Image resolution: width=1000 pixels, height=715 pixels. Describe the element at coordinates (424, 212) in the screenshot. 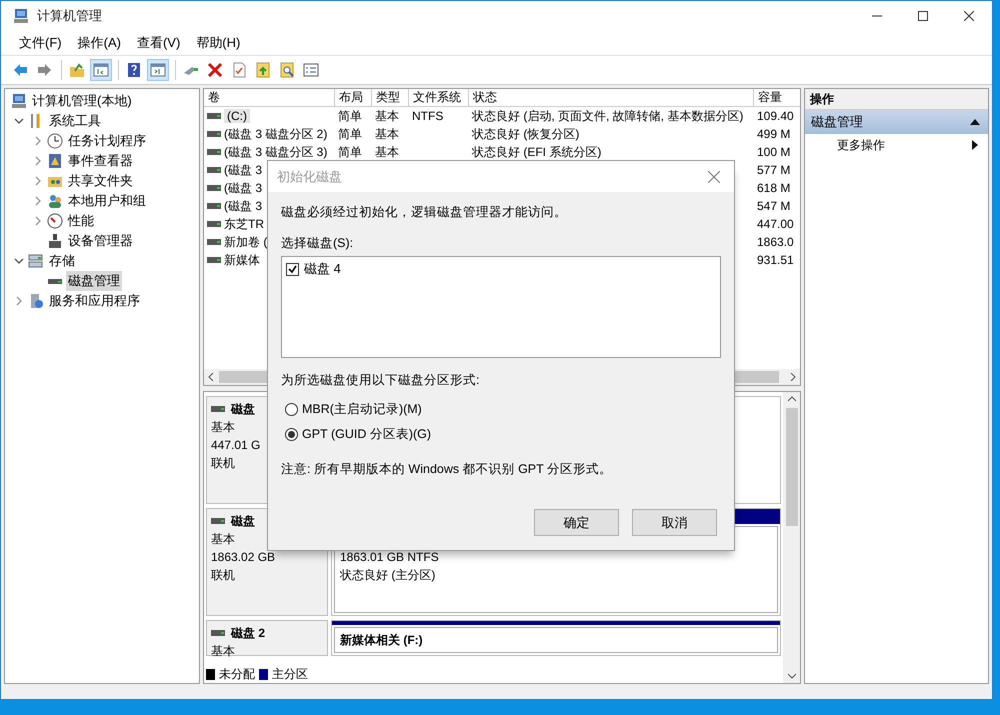

I see `dialog-message: 磁盘必须经过初始化，逻辑磁盘管理器才能访问。` at that location.